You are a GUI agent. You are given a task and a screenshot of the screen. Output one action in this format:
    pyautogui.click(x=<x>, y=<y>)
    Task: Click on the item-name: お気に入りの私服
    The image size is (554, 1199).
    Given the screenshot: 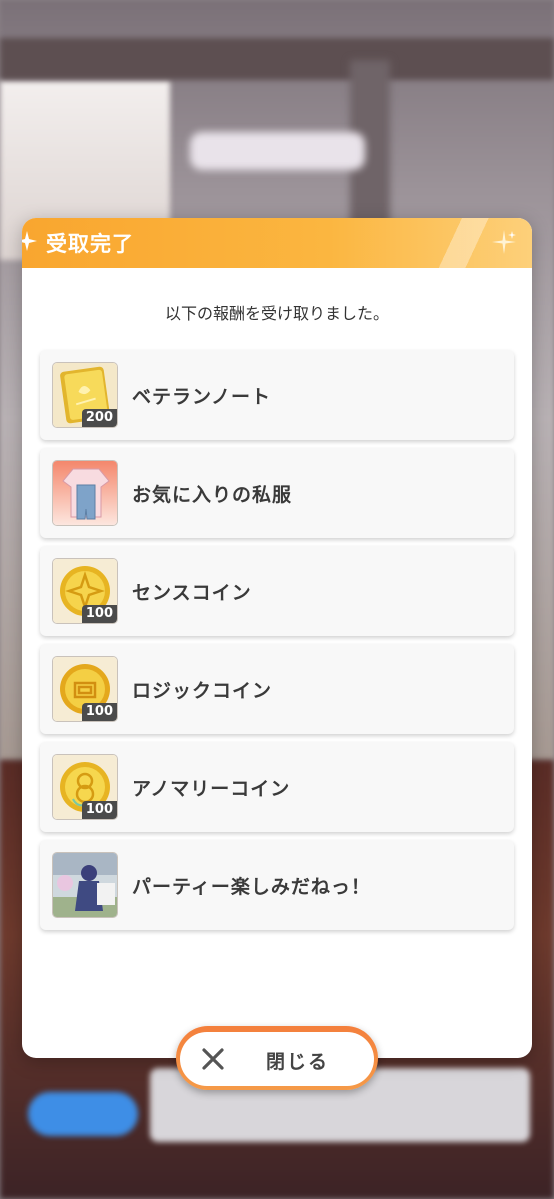 What is the action you would take?
    pyautogui.click(x=212, y=495)
    